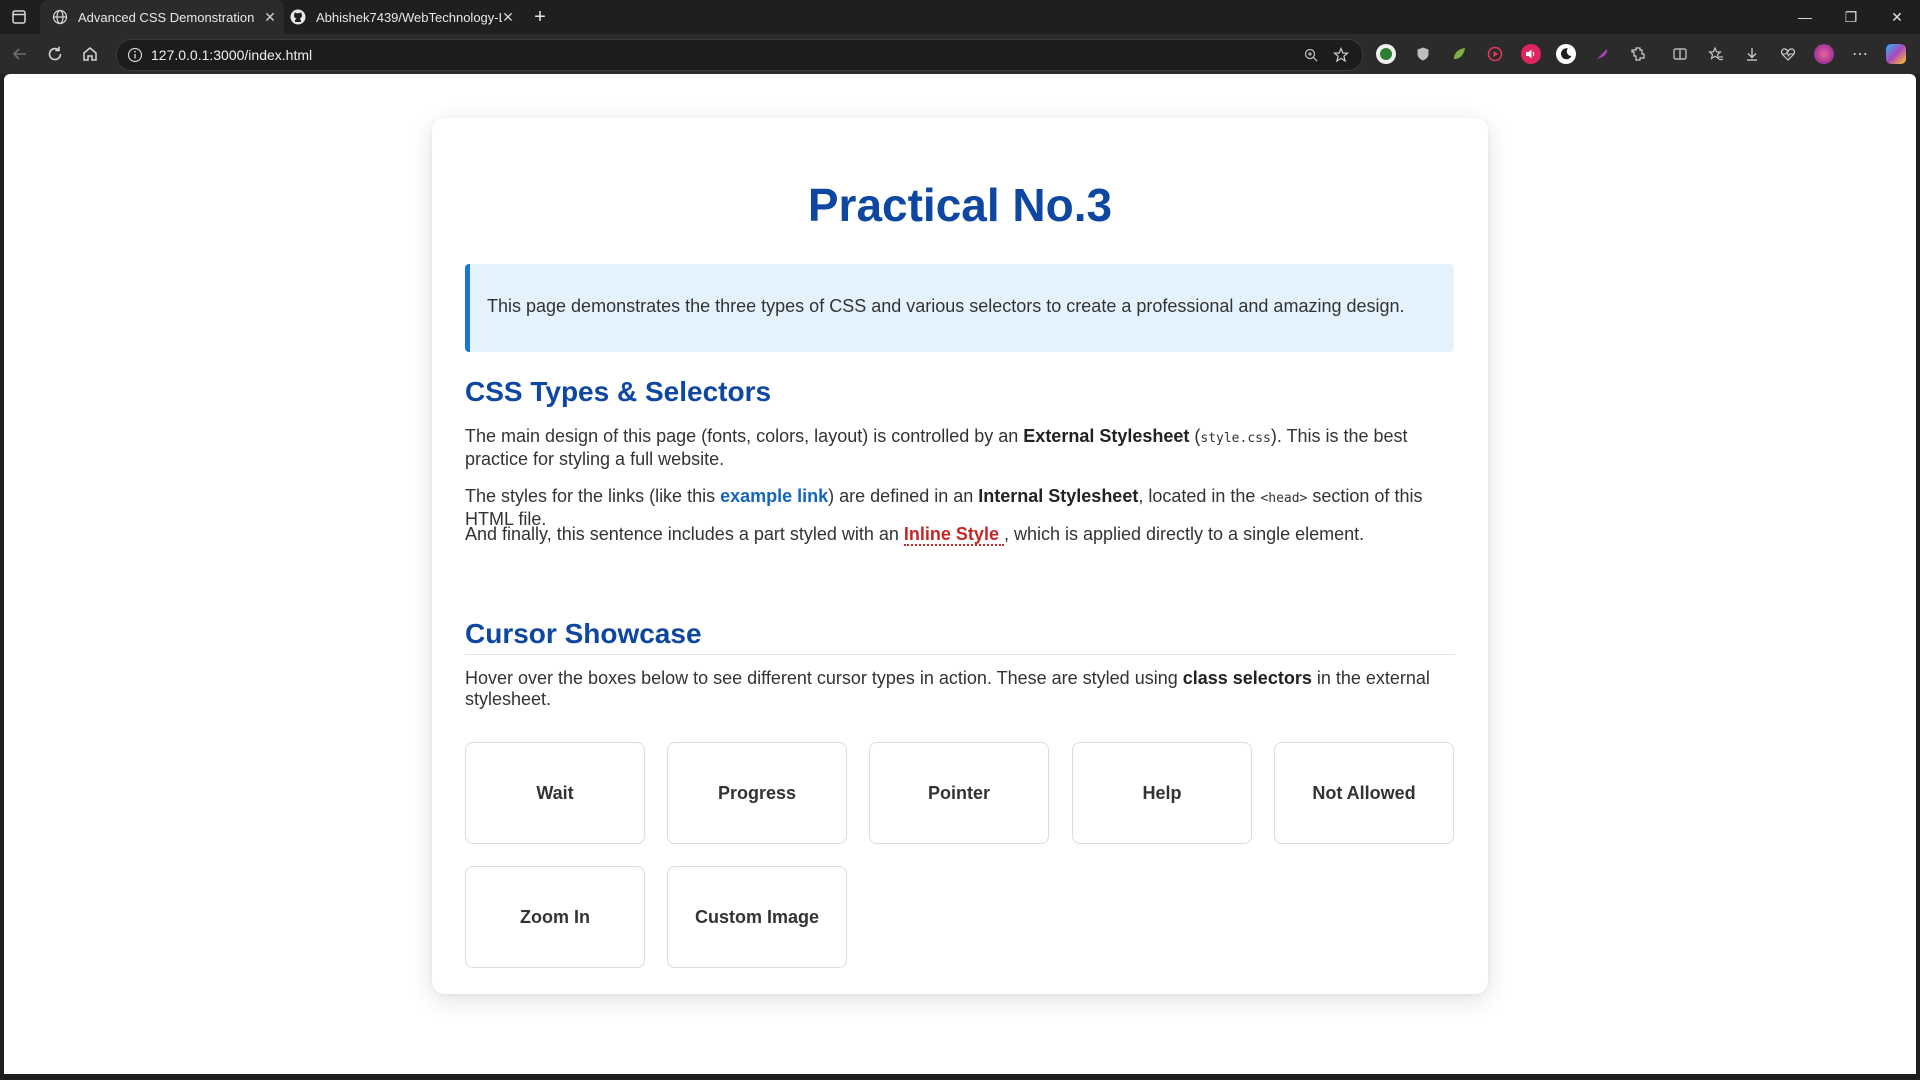 This screenshot has width=1920, height=1080. What do you see at coordinates (583, 633) in the screenshot?
I see `section-heading-cursor-showcase: Cursor Showcase` at bounding box center [583, 633].